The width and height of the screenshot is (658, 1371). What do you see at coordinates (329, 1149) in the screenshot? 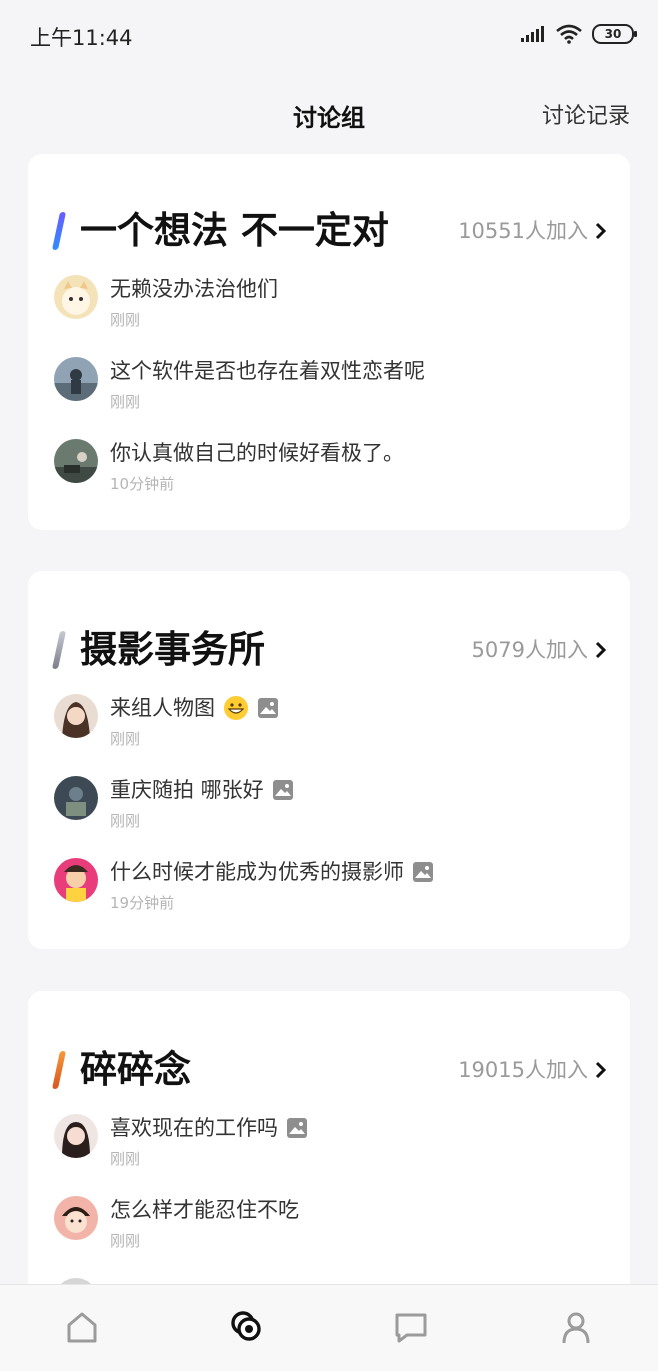
I see `post-item: 喜欢现在的工作吗 刚刚` at bounding box center [329, 1149].